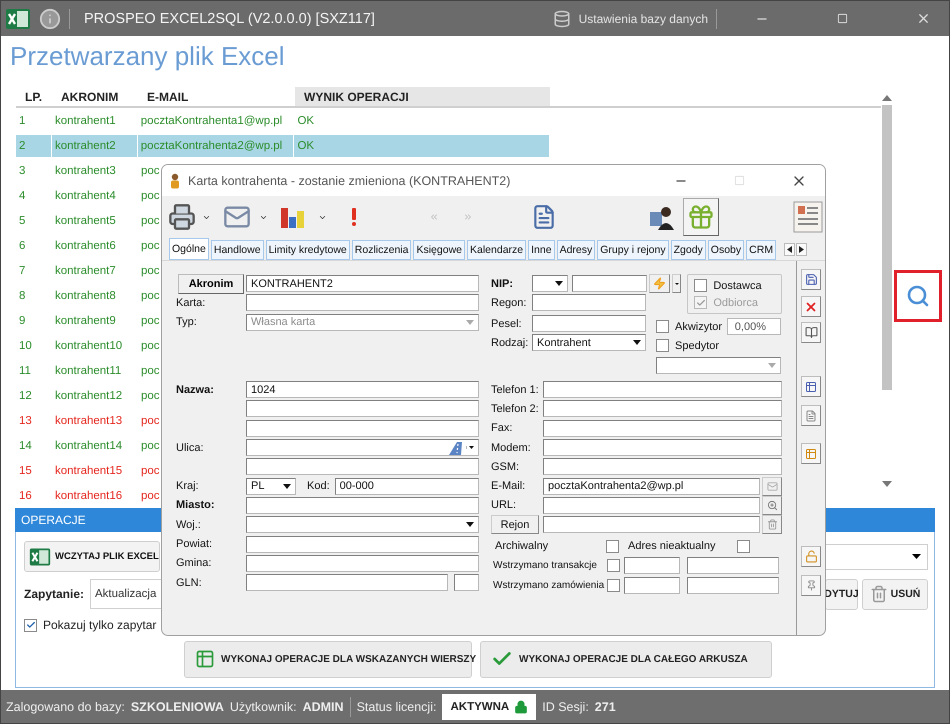  I want to click on field-label: Telefon 1:, so click(515, 390).